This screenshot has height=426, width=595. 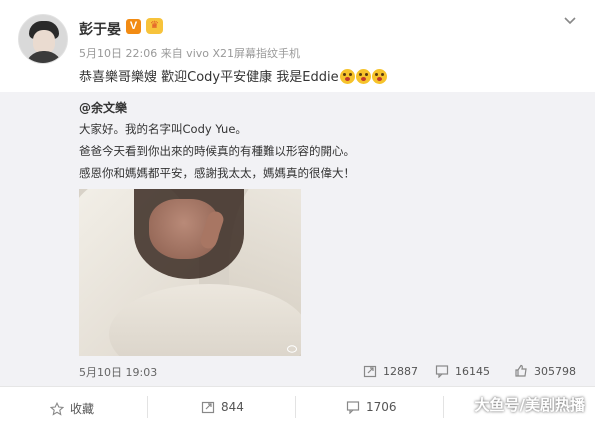 I want to click on original-date: 5月10日 19:03, so click(x=118, y=372).